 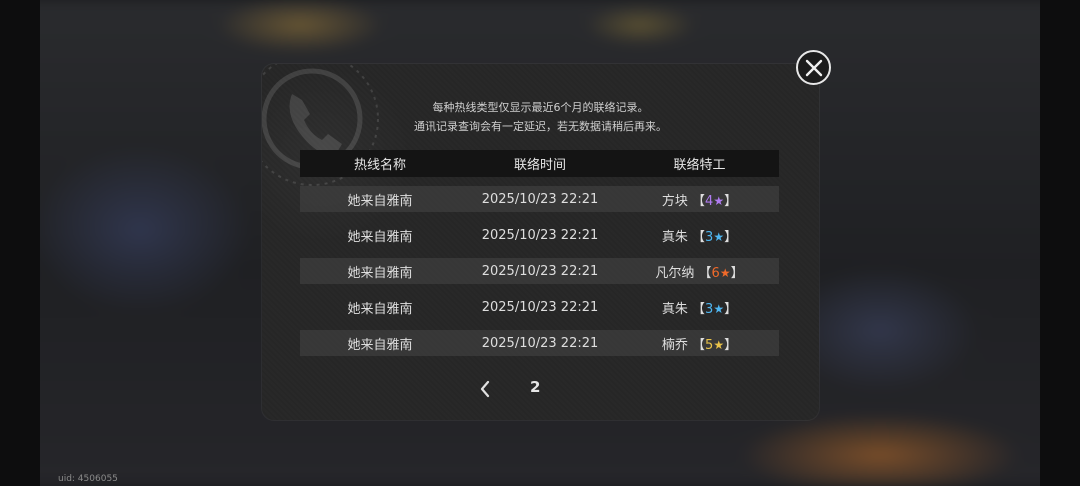 What do you see at coordinates (699, 165) in the screenshot?
I see `header-agent: 联络特工` at bounding box center [699, 165].